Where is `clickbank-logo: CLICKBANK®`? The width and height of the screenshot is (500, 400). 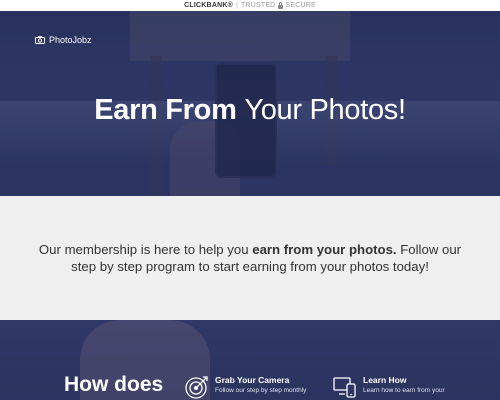
clickbank-logo: CLICKBANK® is located at coordinates (208, 5).